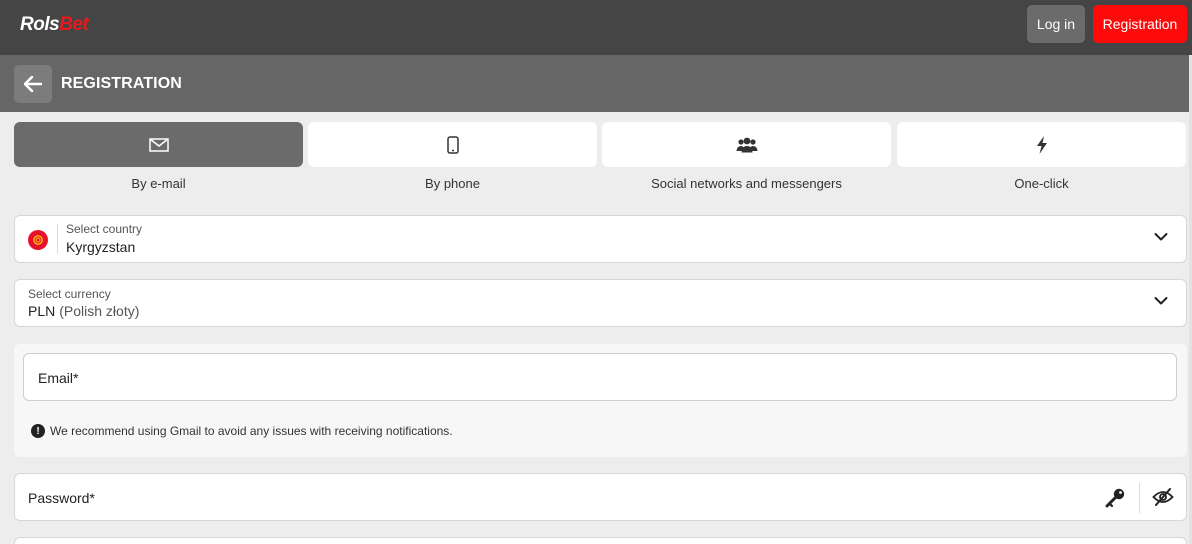  I want to click on tab-one-click, so click(1041, 144).